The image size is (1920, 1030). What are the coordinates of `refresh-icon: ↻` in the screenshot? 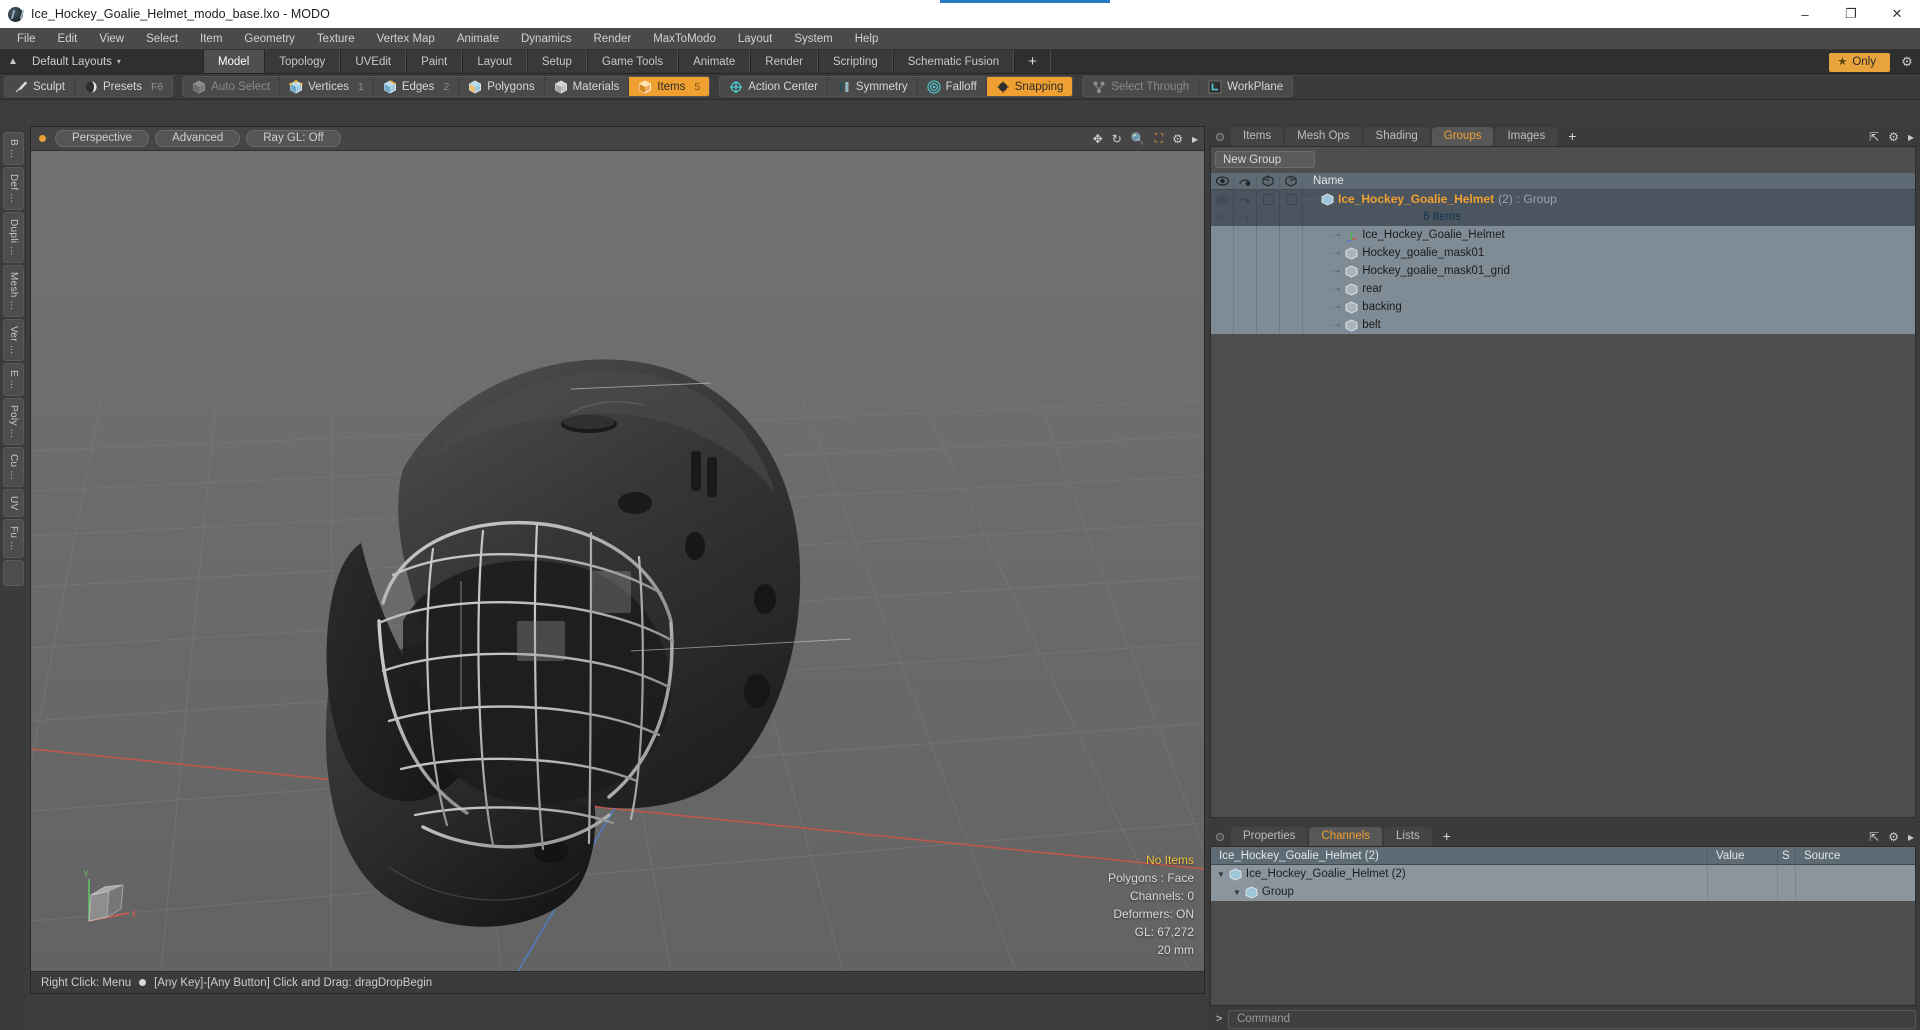 It's located at (1117, 139).